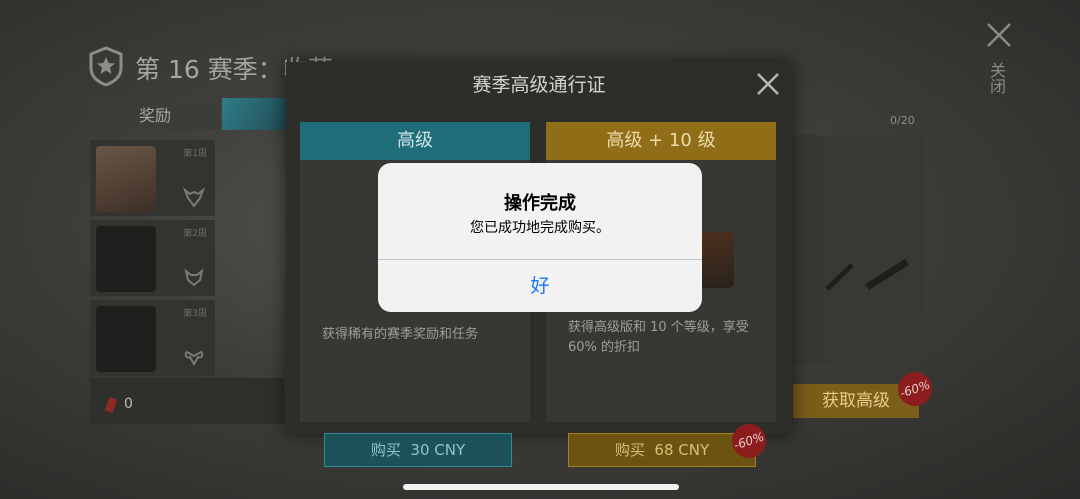 This screenshot has width=1080, height=499. I want to click on close-label: 关闭, so click(997, 78).